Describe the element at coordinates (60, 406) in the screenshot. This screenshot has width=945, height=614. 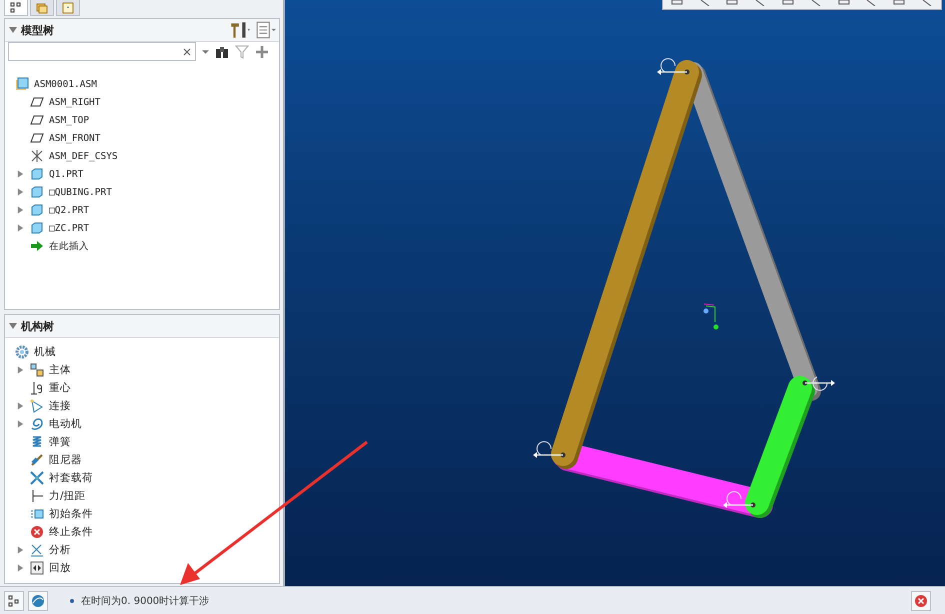
I see `tree-item: 连接` at that location.